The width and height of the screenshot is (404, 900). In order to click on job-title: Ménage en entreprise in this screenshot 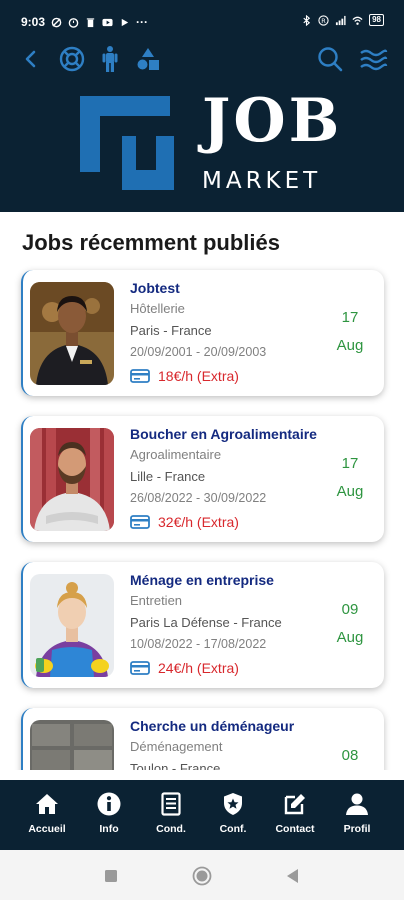, I will do `click(202, 580)`.